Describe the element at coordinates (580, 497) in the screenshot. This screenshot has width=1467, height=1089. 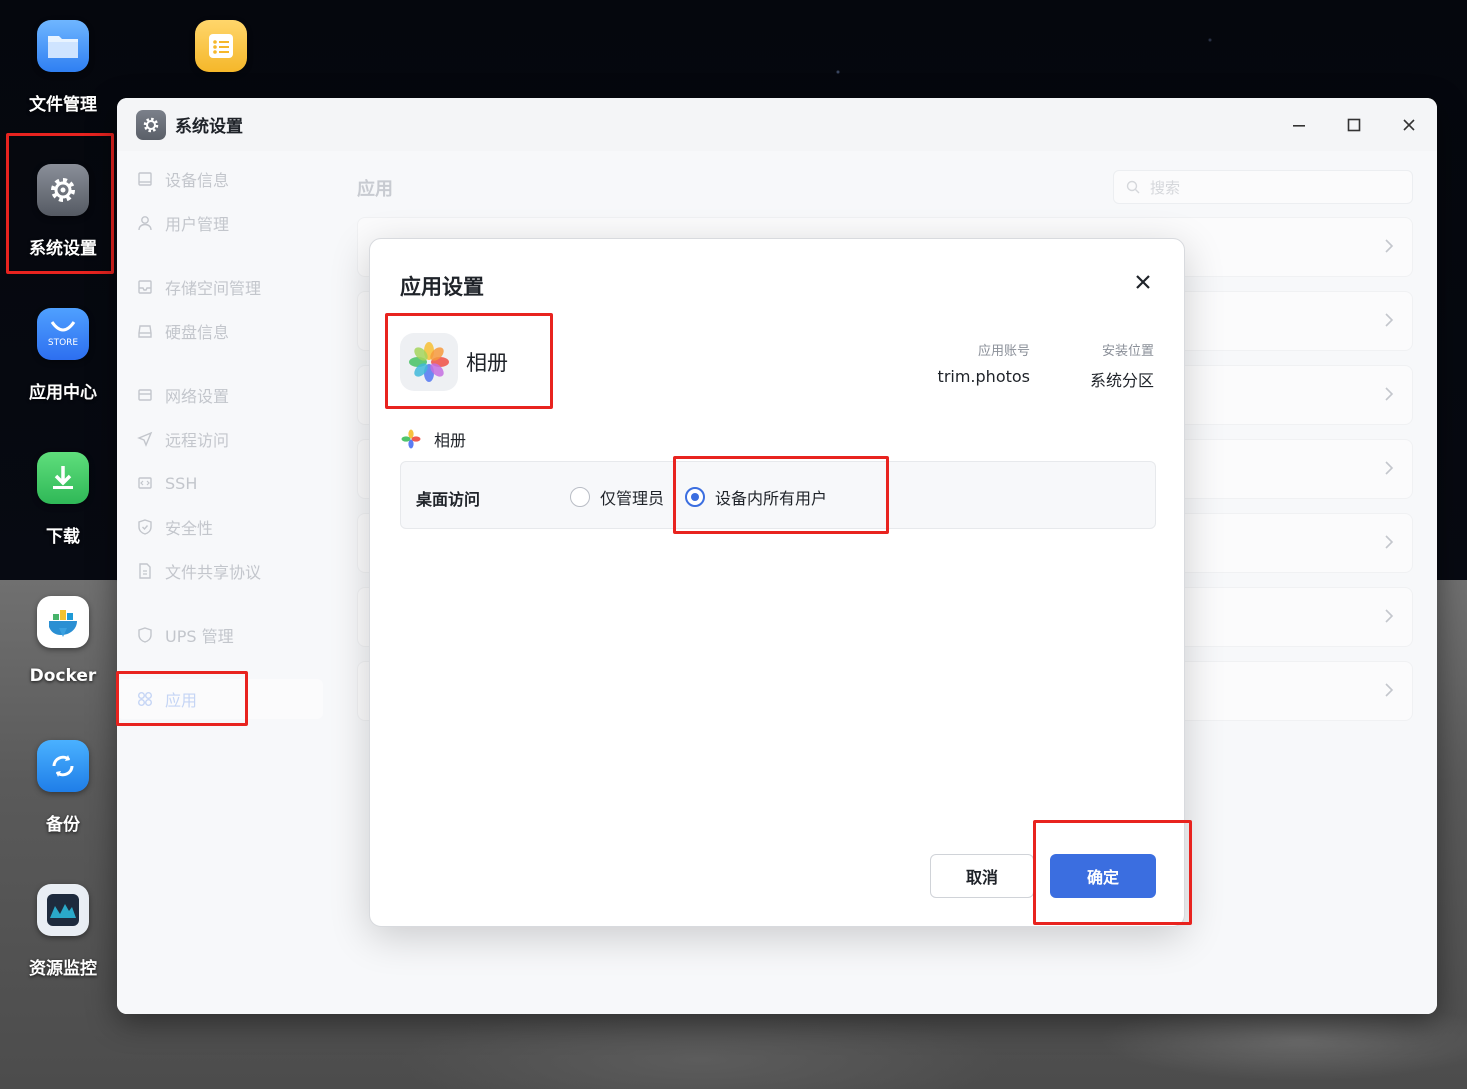
I see `radio-circle` at that location.